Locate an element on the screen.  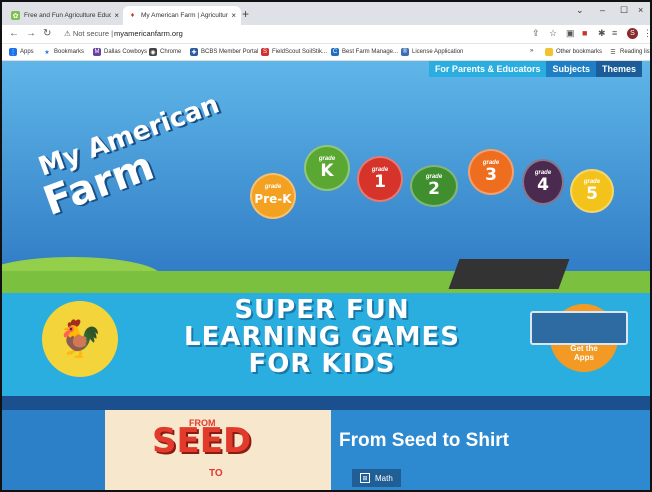
bookmark-bcbs: ✚ BCBS Member Portal is located at coordinates (224, 52).